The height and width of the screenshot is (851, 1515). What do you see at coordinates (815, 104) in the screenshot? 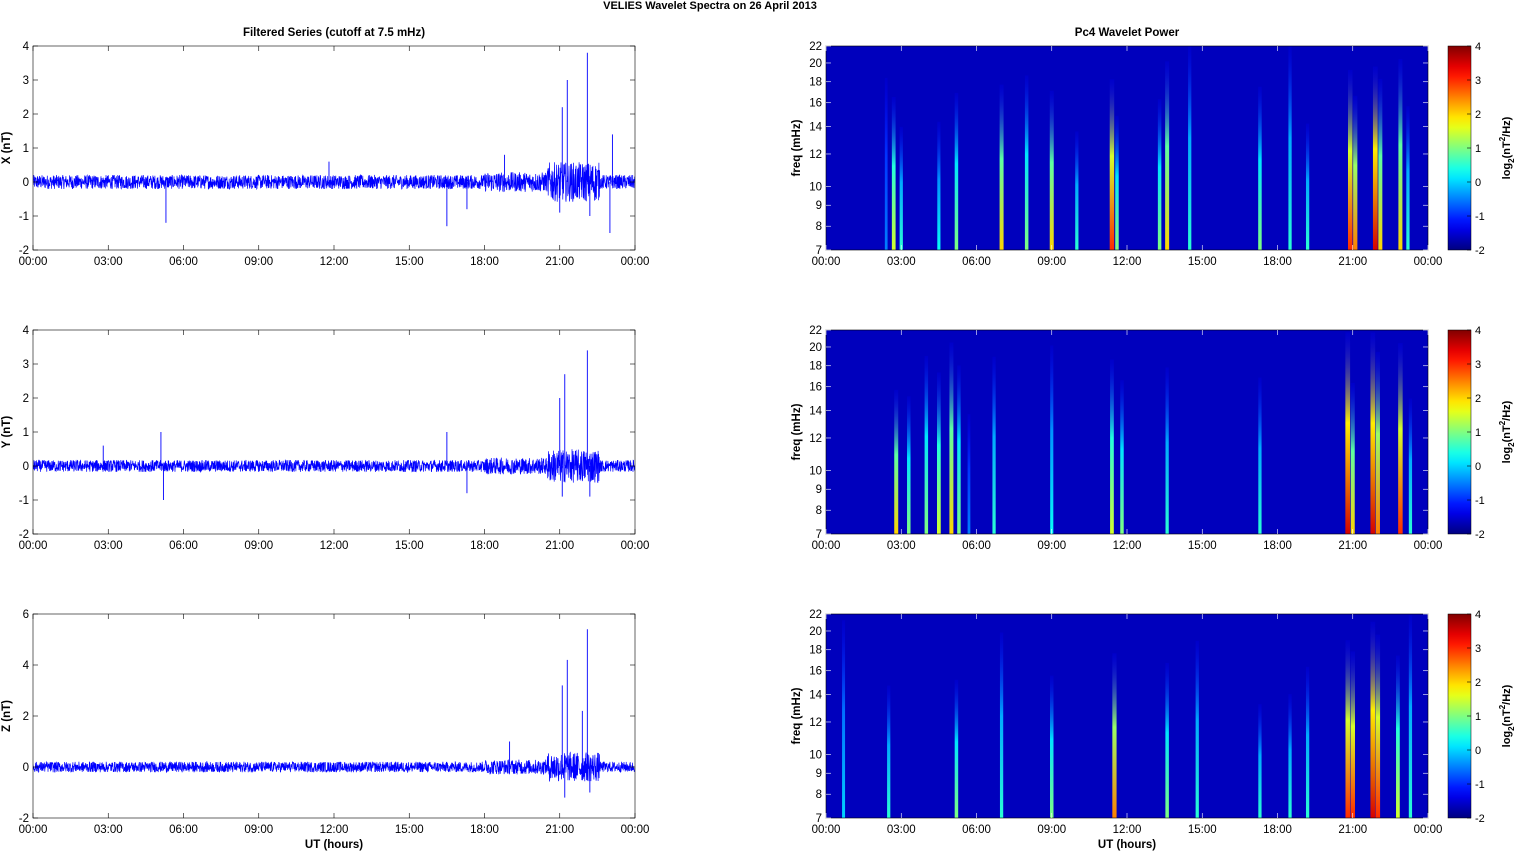
I see `y-tick-label: 16` at bounding box center [815, 104].